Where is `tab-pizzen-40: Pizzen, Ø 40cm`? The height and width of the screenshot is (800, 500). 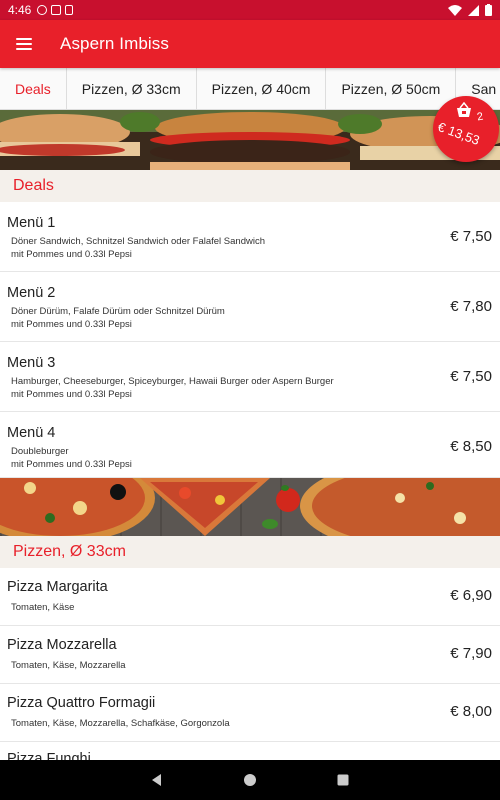 tab-pizzen-40: Pizzen, Ø 40cm is located at coordinates (262, 88).